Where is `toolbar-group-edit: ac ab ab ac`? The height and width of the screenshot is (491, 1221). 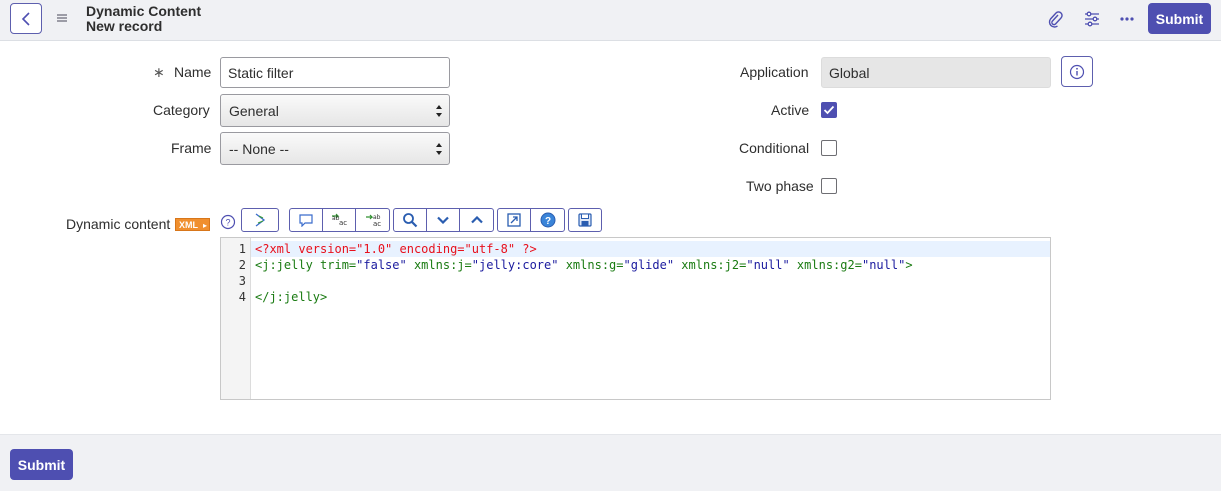
toolbar-group-edit: ac ab ab ac is located at coordinates (339, 220).